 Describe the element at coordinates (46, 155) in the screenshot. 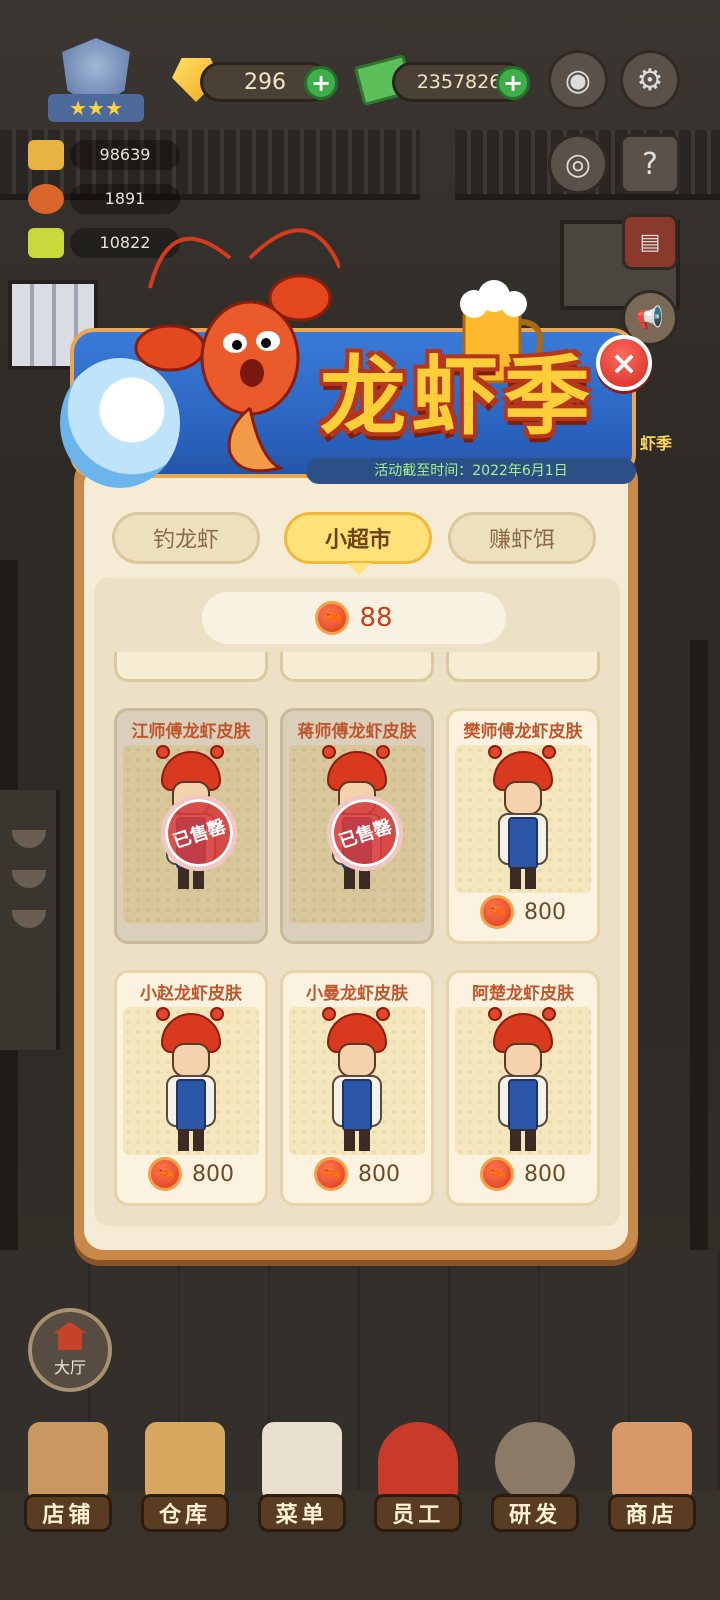

I see `trophy-icon` at that location.